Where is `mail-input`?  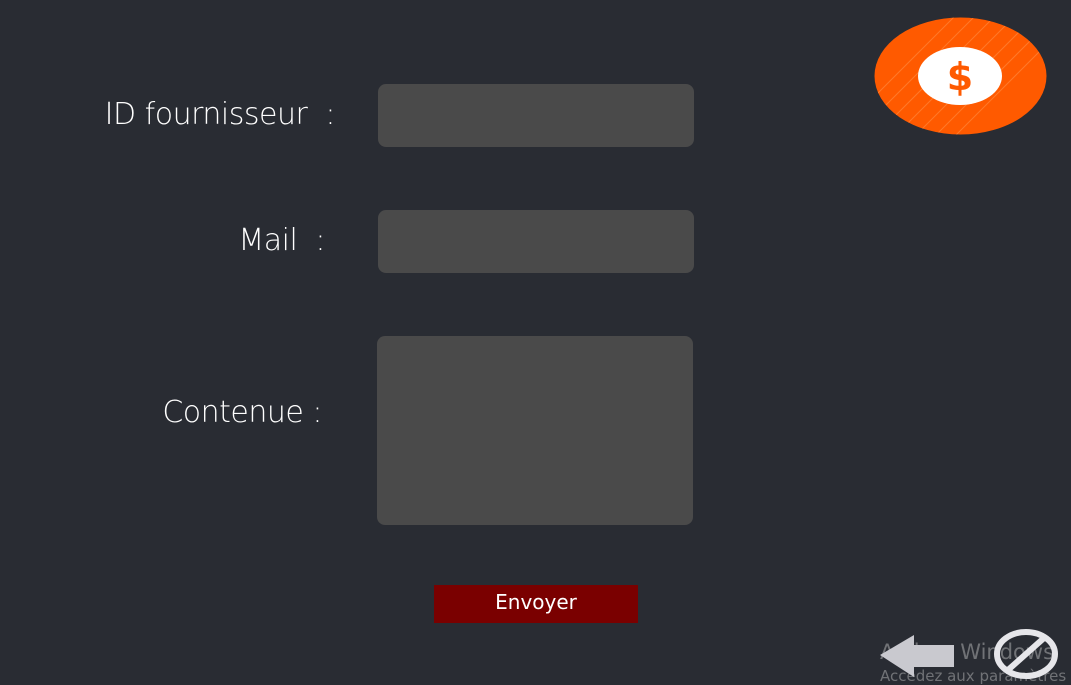
mail-input is located at coordinates (536, 241).